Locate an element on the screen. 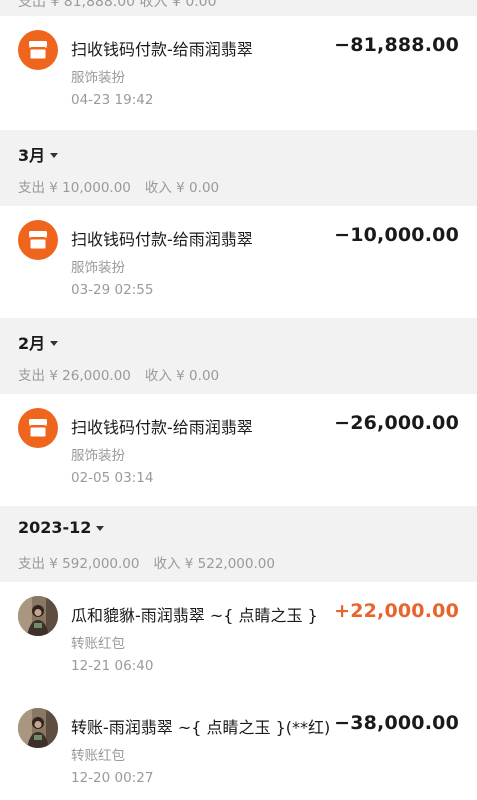 This screenshot has height=800, width=477. month-expense: 支出 ¥ 592,000.00 is located at coordinates (79, 564).